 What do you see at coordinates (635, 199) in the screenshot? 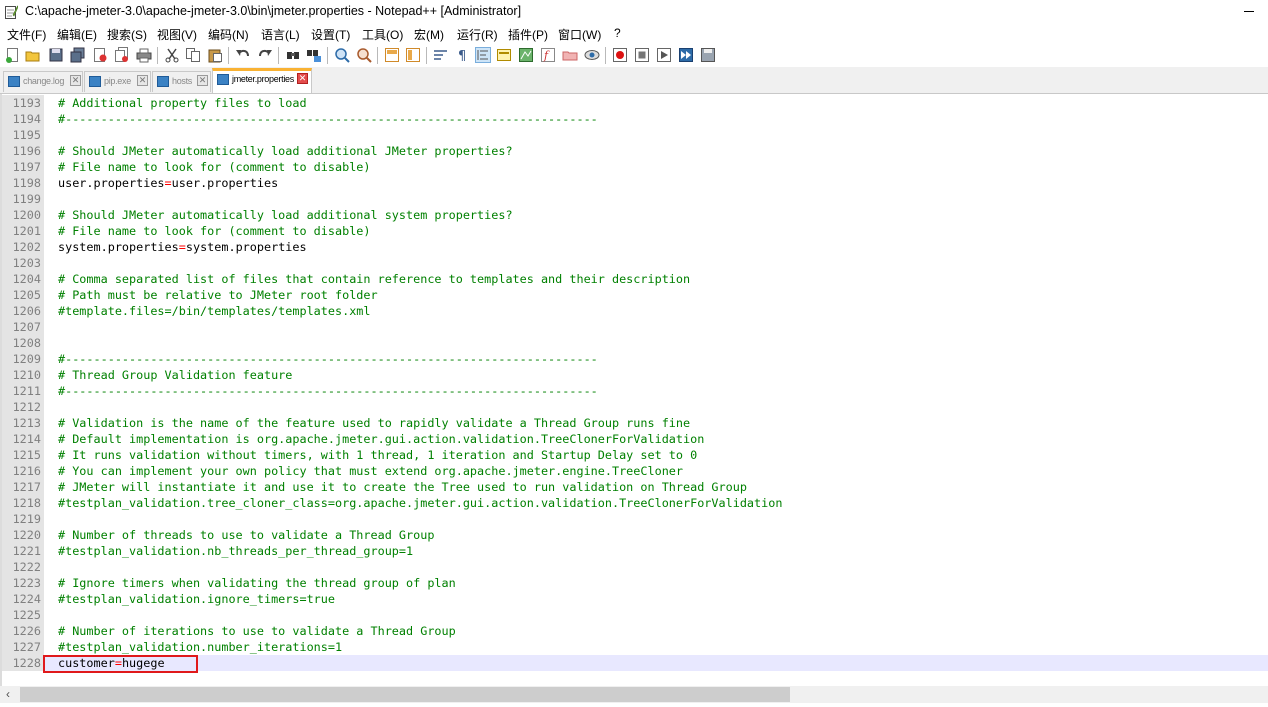
I see `code-line: 1199` at bounding box center [635, 199].